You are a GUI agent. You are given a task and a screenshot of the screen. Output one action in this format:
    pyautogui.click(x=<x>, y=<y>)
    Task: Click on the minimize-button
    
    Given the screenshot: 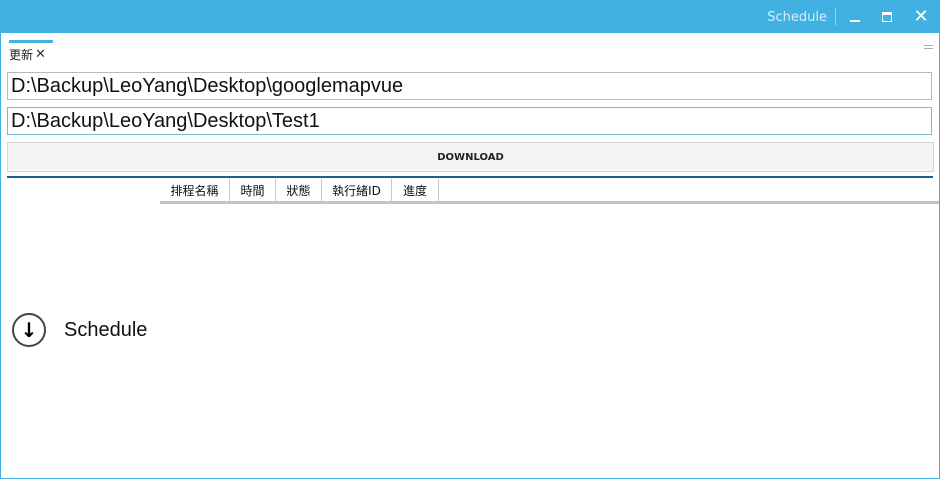 What is the action you would take?
    pyautogui.click(x=855, y=17)
    